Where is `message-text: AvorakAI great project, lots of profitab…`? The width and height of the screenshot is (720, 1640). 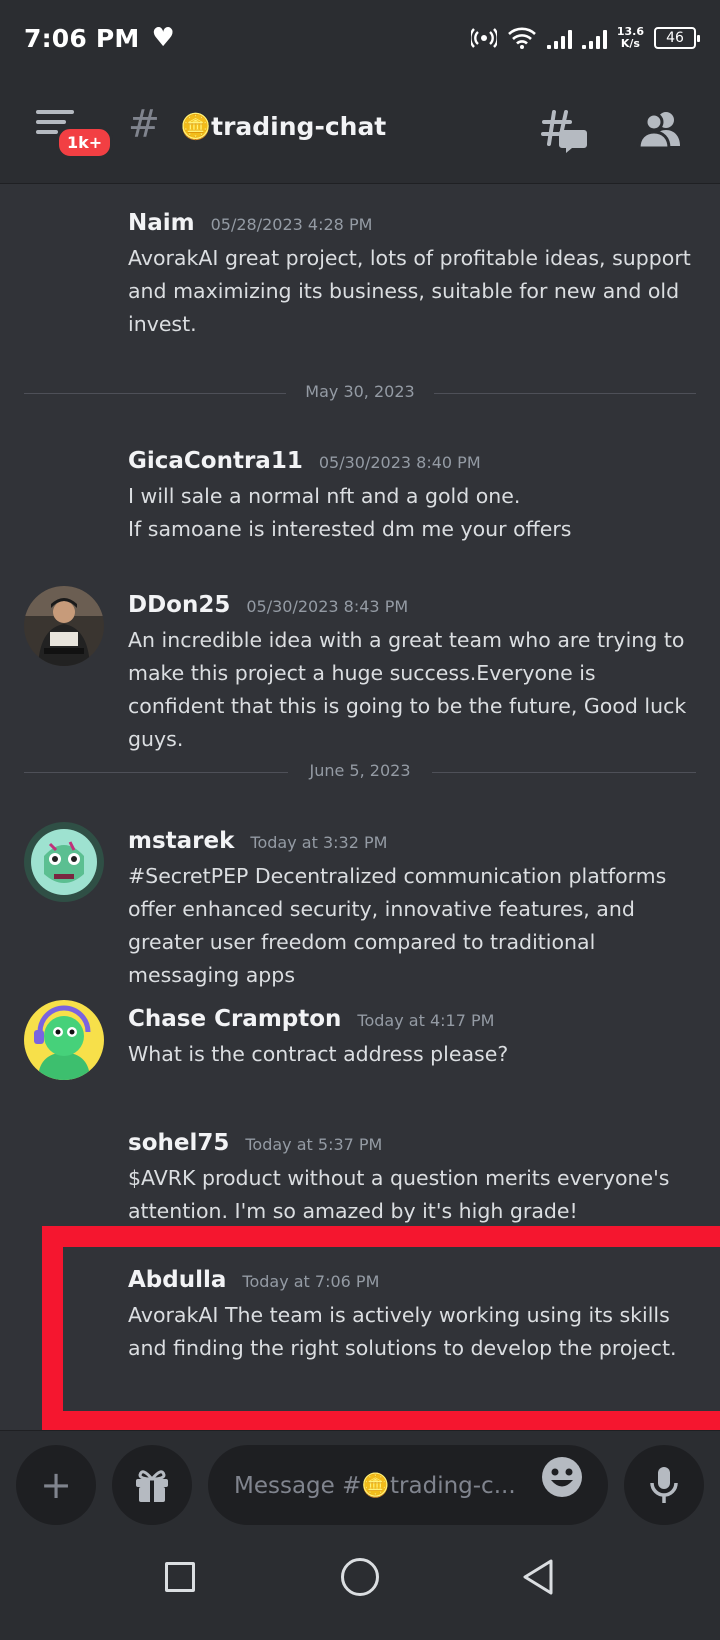 message-text: AvorakAI great project, lots of profitab… is located at coordinates (409, 291).